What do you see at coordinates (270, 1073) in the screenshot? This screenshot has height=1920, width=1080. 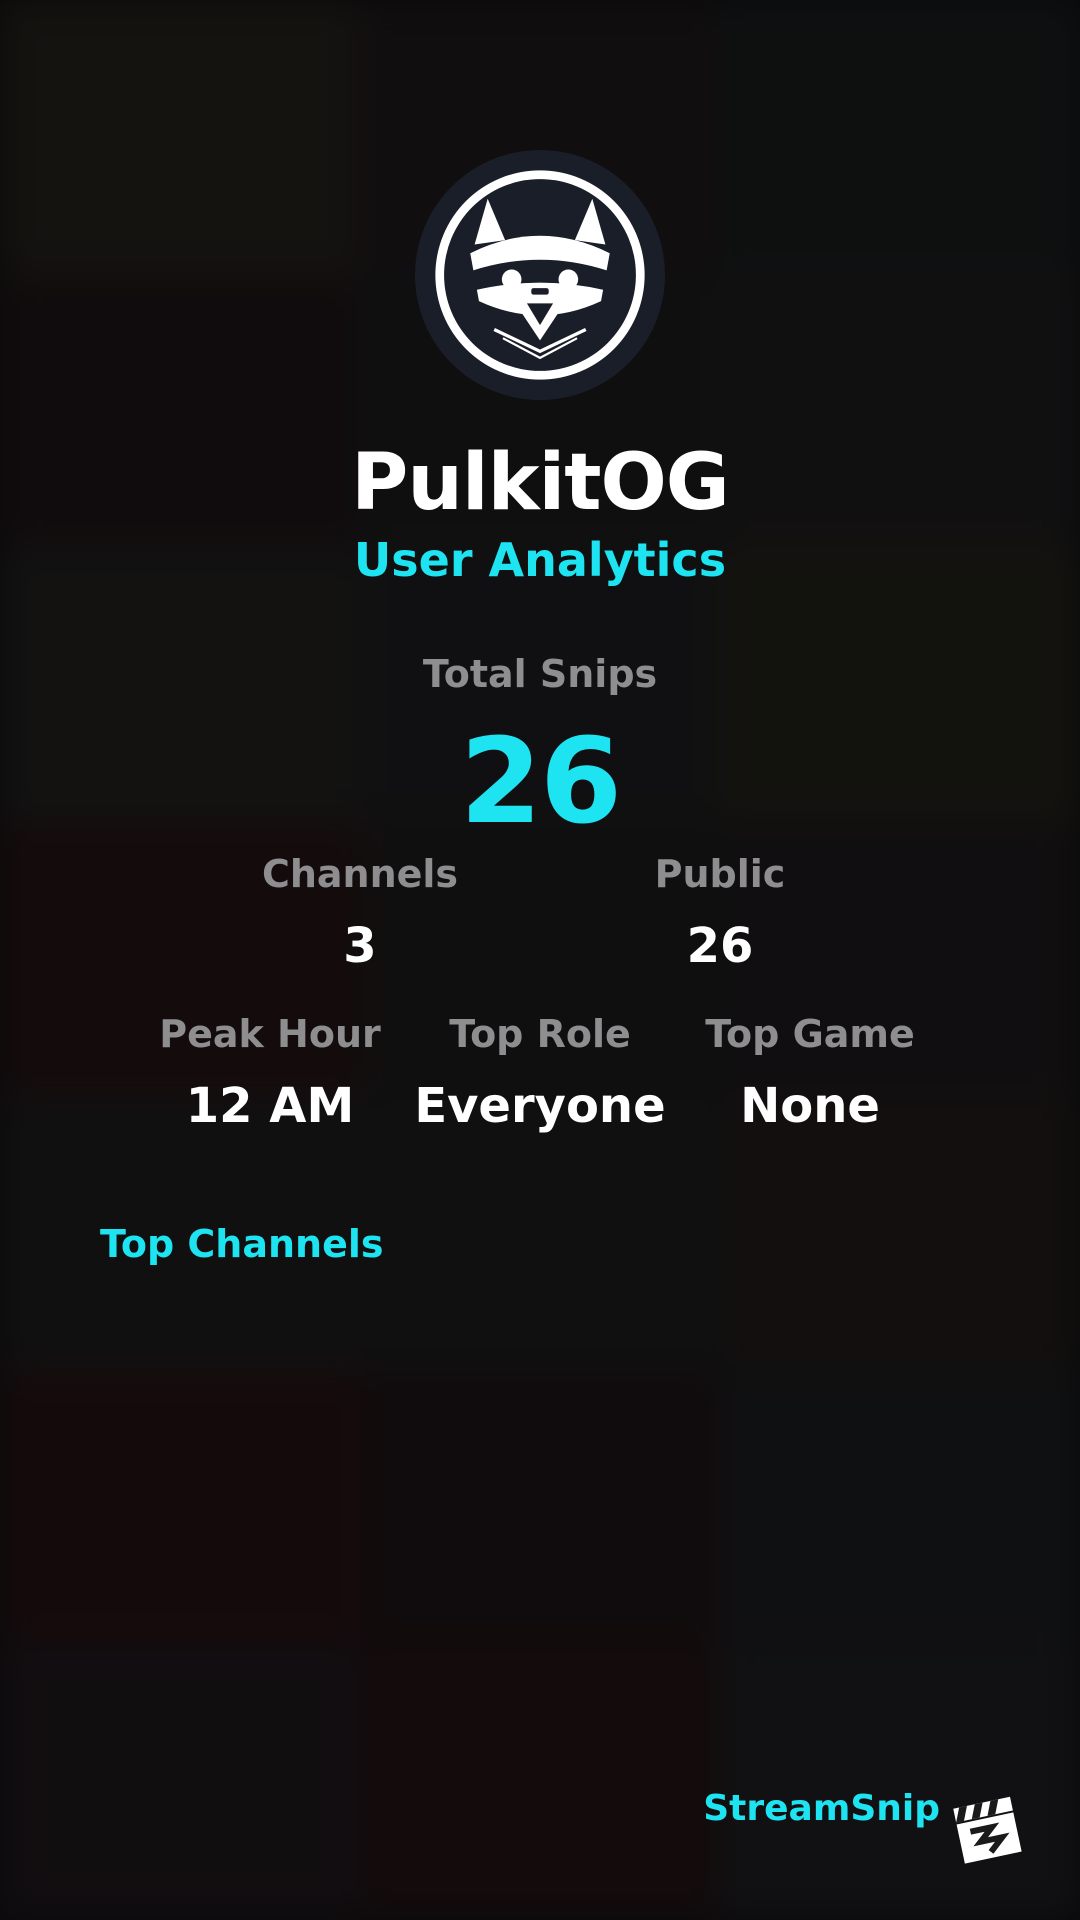 I see `peak-hour-stat: Peak Hour 12 AM` at bounding box center [270, 1073].